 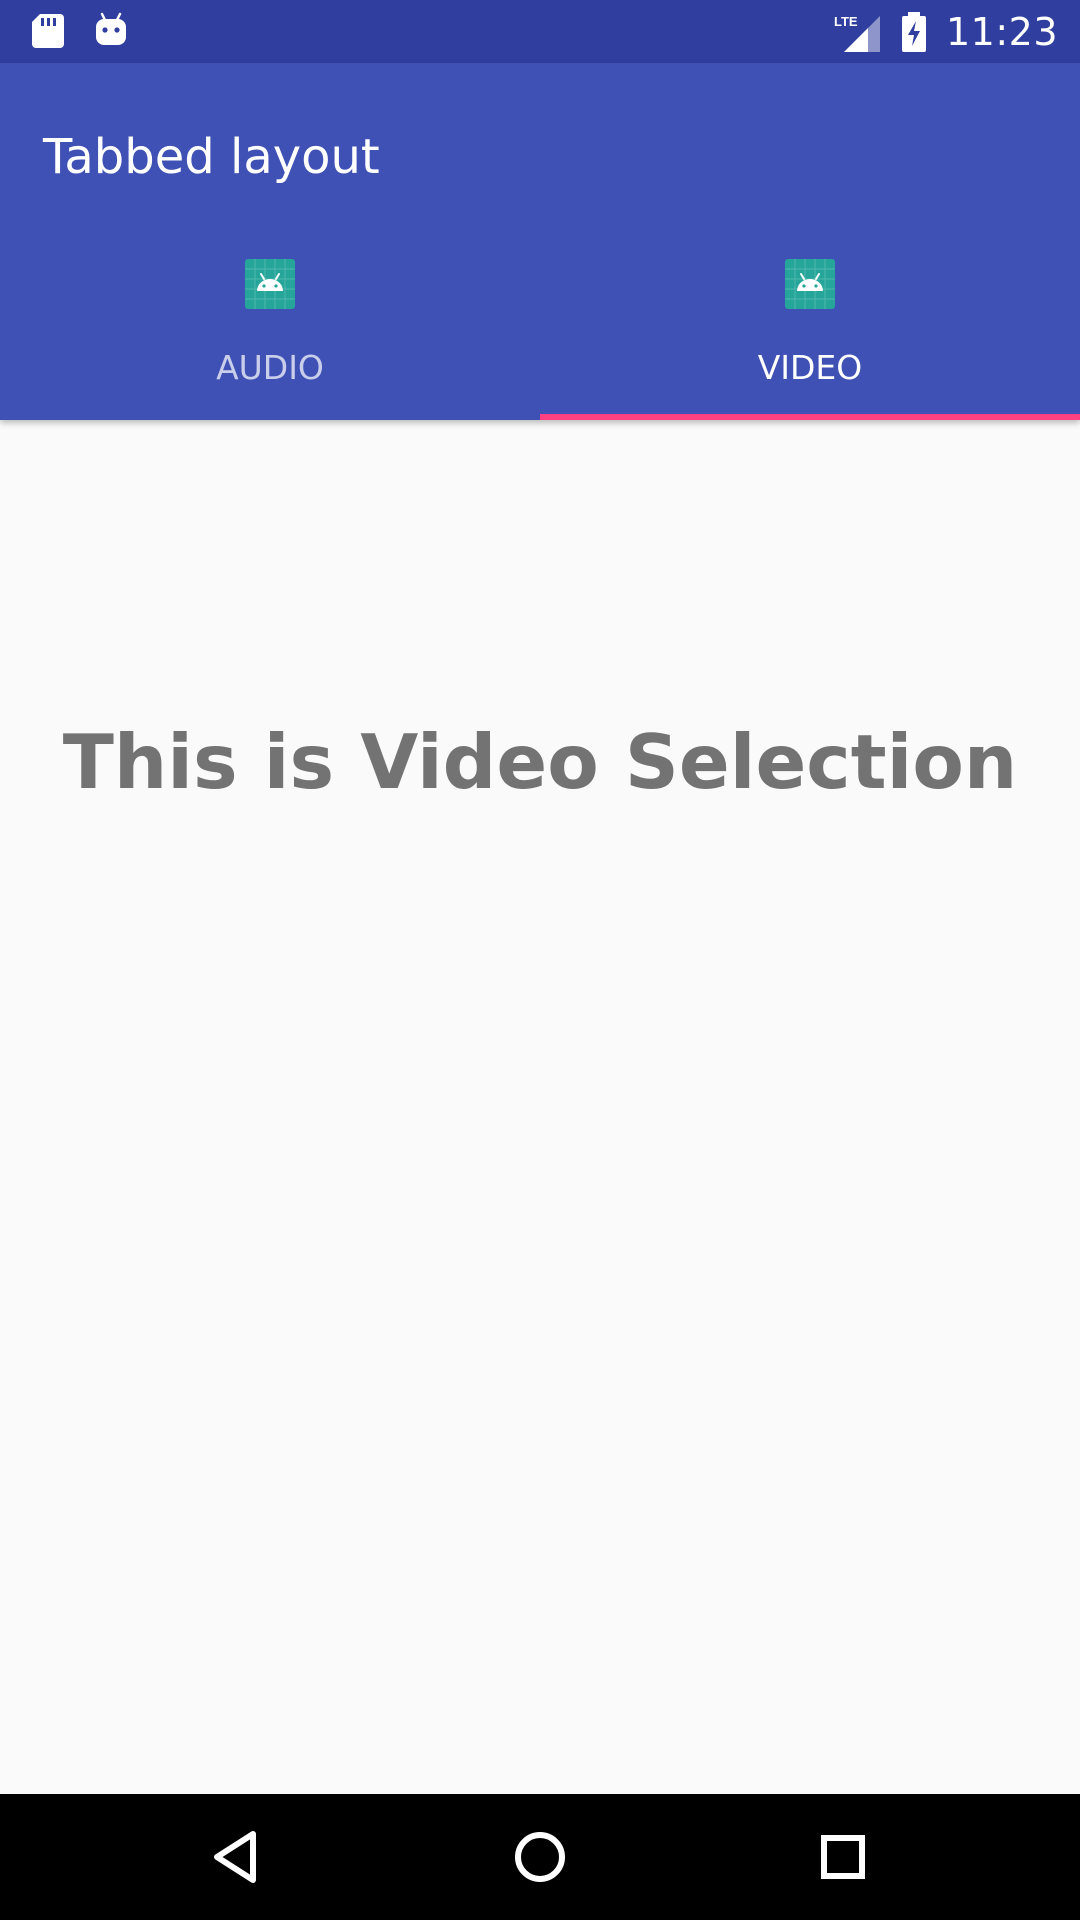 I want to click on sd-card-icon, so click(x=48, y=30).